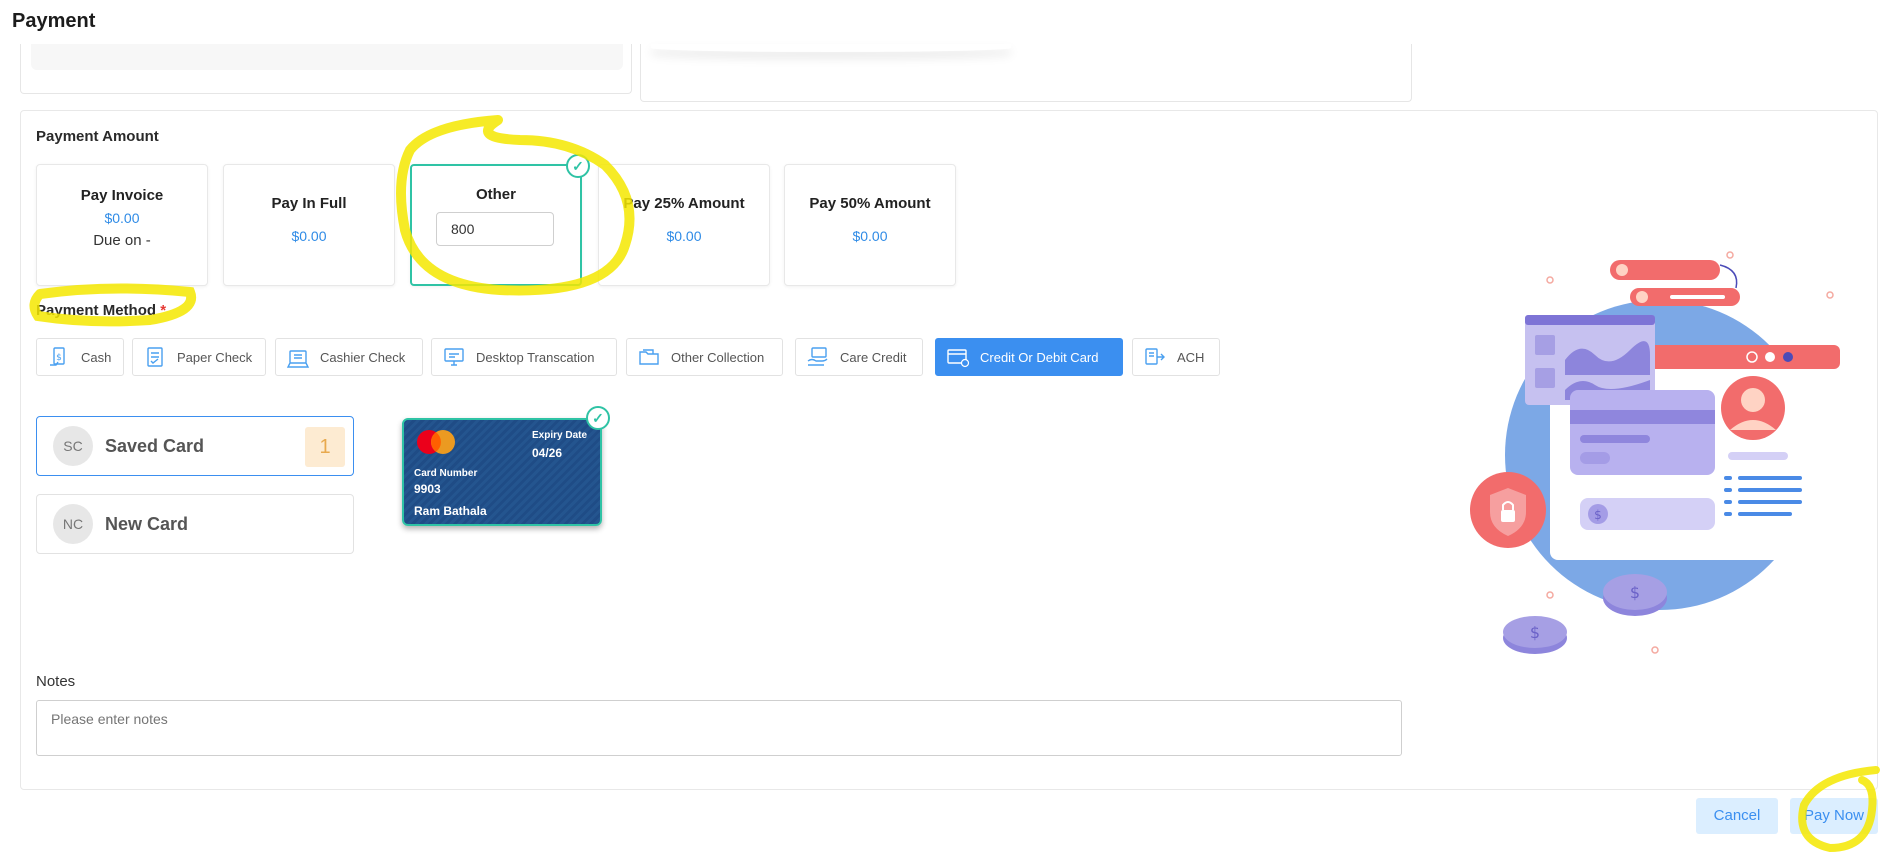 The height and width of the screenshot is (861, 1896). What do you see at coordinates (958, 358) in the screenshot?
I see `credit-card-icon` at bounding box center [958, 358].